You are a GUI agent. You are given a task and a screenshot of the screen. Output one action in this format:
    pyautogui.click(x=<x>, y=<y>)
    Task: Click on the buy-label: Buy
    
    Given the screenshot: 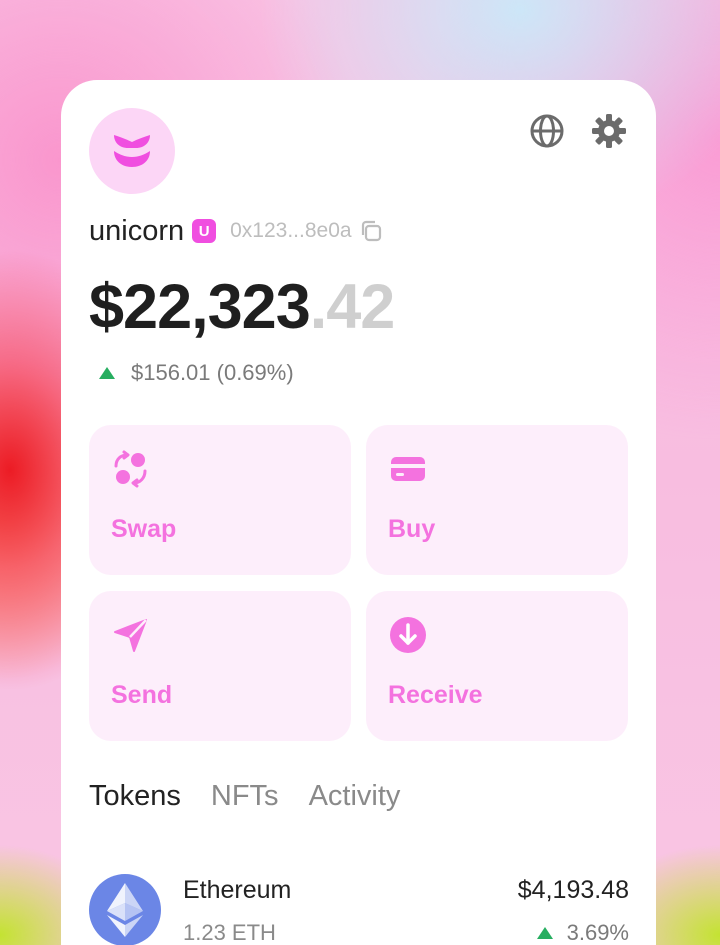 What is the action you would take?
    pyautogui.click(x=412, y=529)
    